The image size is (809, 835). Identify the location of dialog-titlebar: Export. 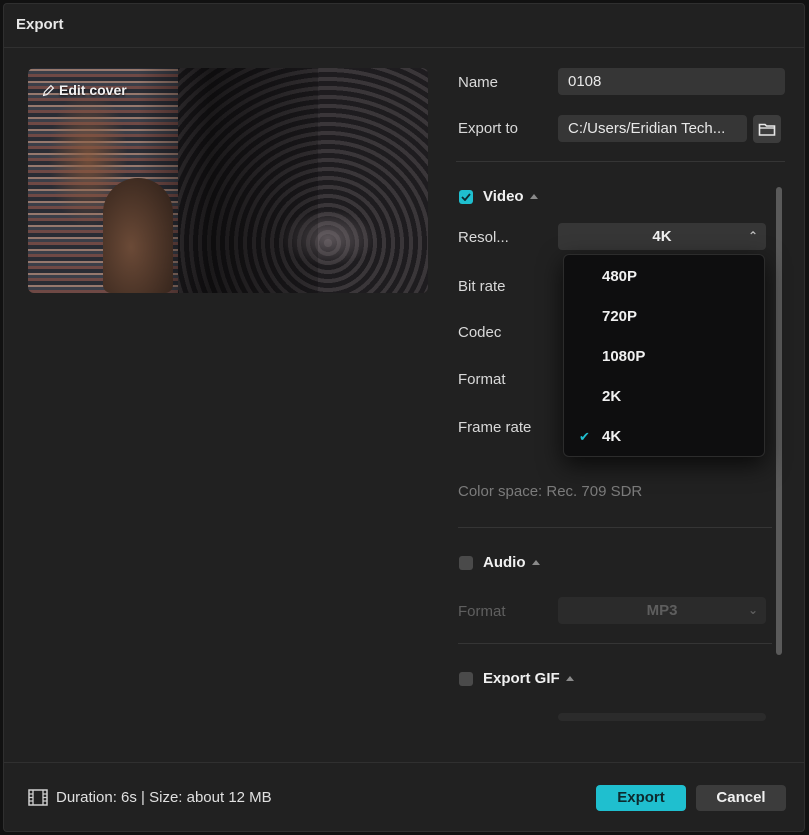
(404, 26).